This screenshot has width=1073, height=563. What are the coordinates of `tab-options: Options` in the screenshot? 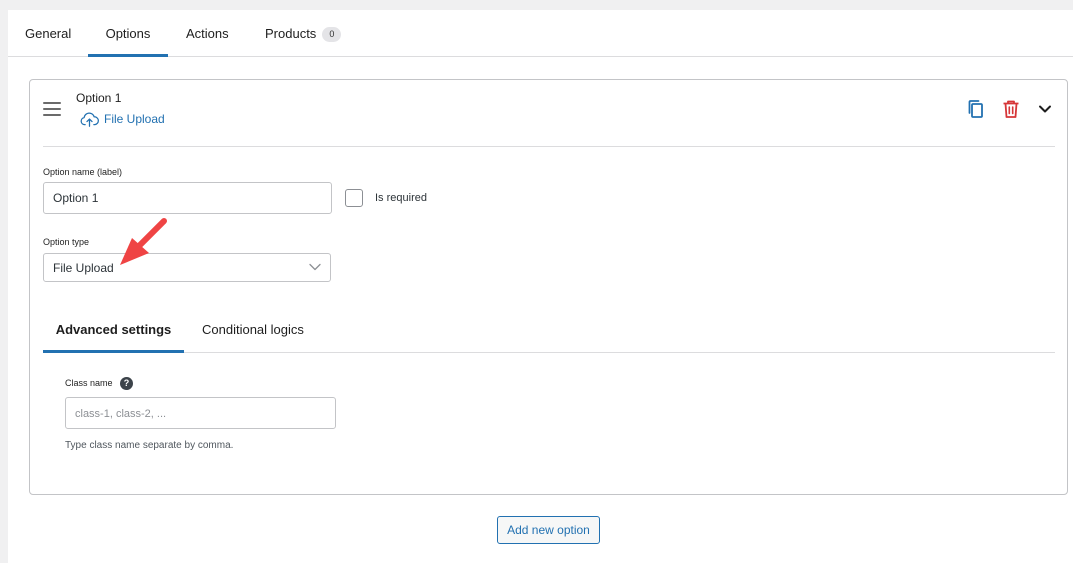 It's located at (128, 33).